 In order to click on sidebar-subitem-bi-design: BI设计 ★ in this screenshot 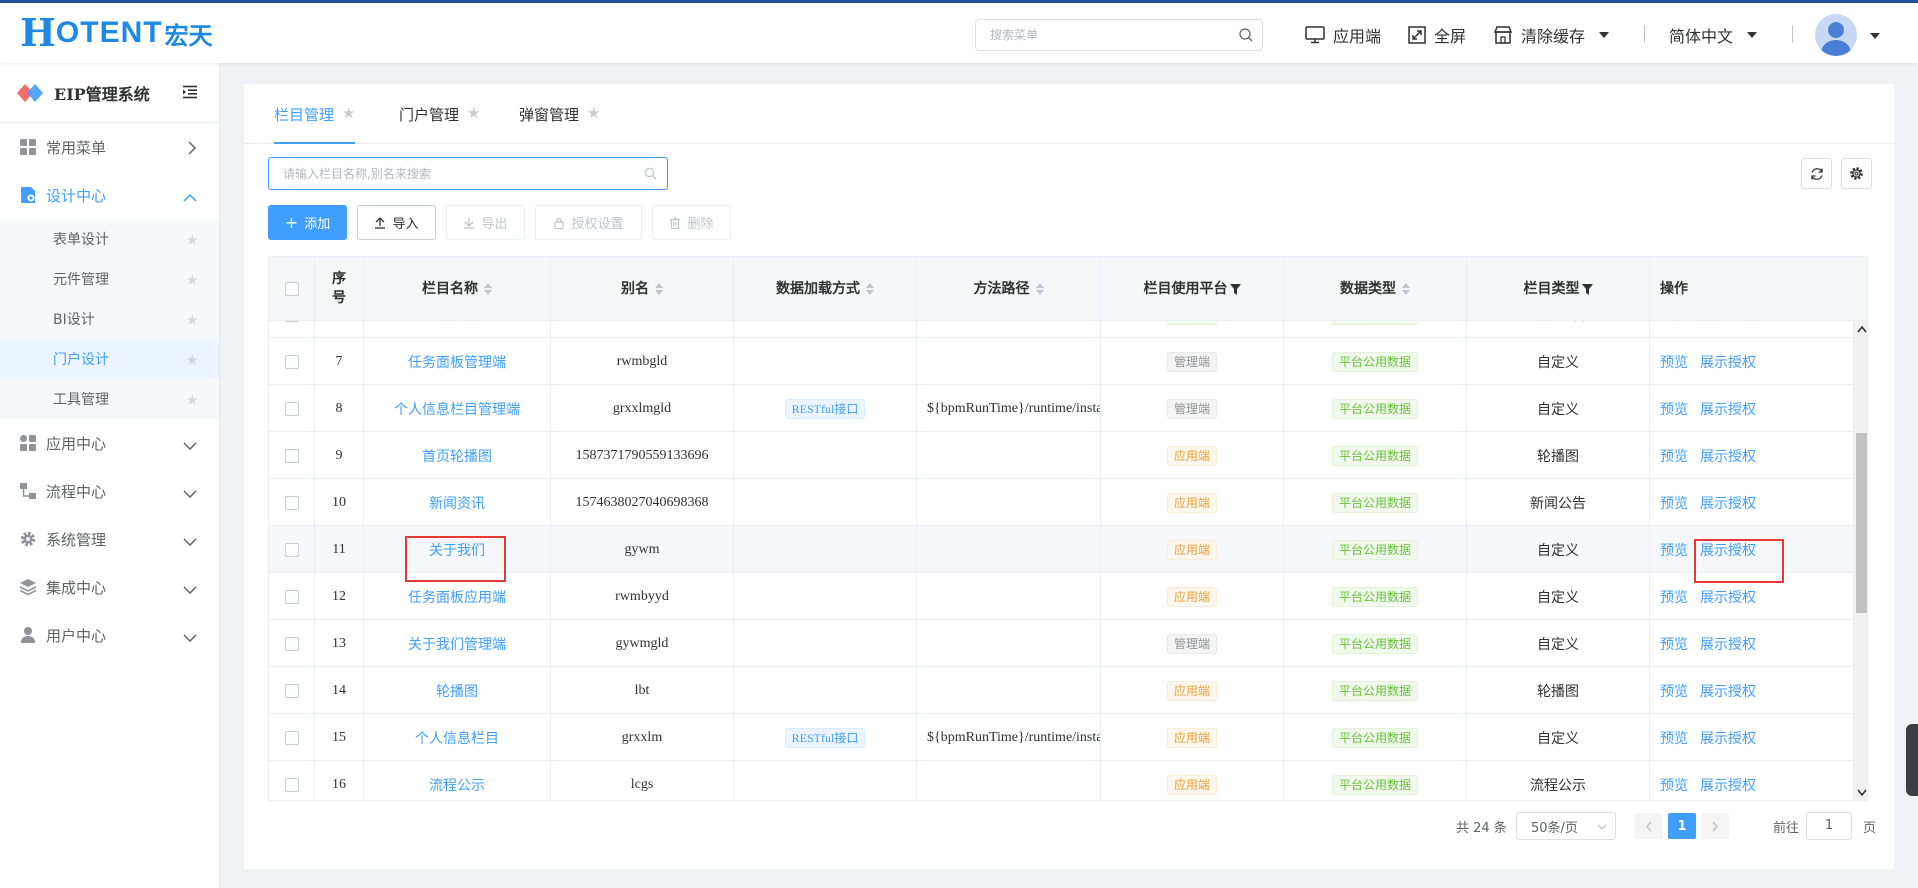, I will do `click(109, 319)`.